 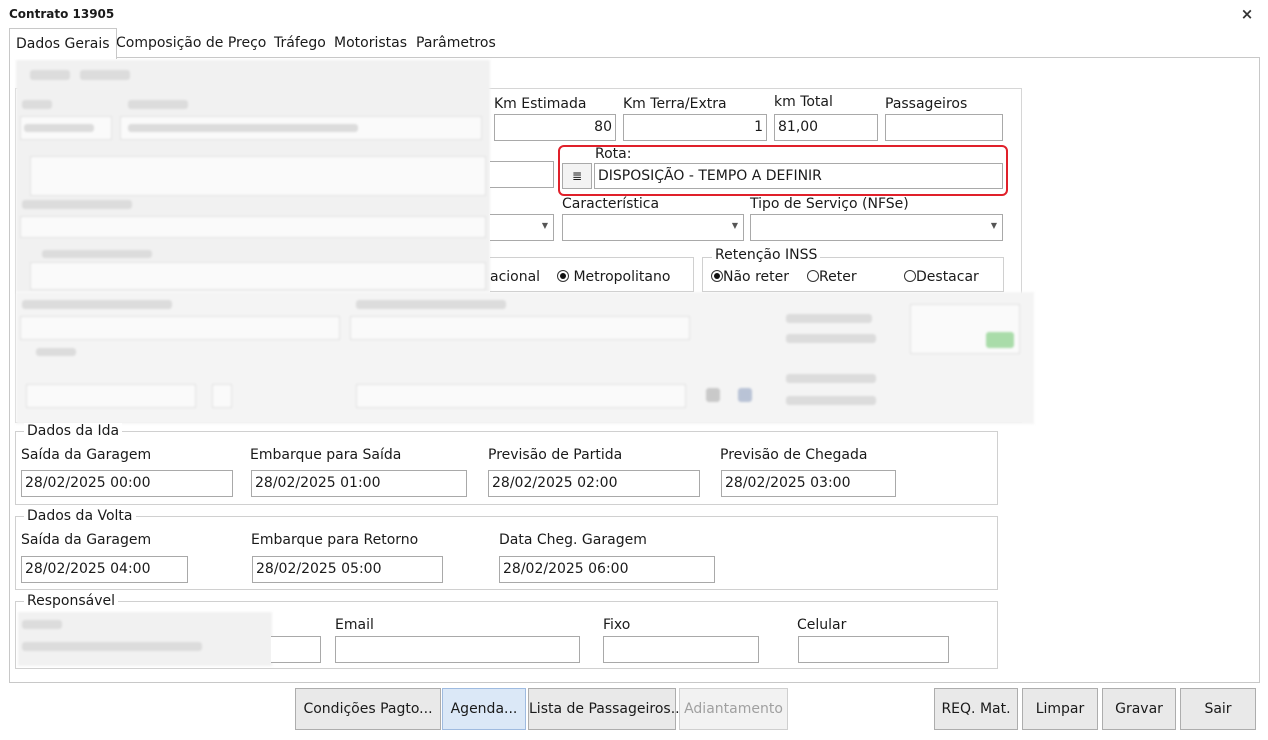 What do you see at coordinates (756, 277) in the screenshot?
I see `nao-reter-label: Não reter` at bounding box center [756, 277].